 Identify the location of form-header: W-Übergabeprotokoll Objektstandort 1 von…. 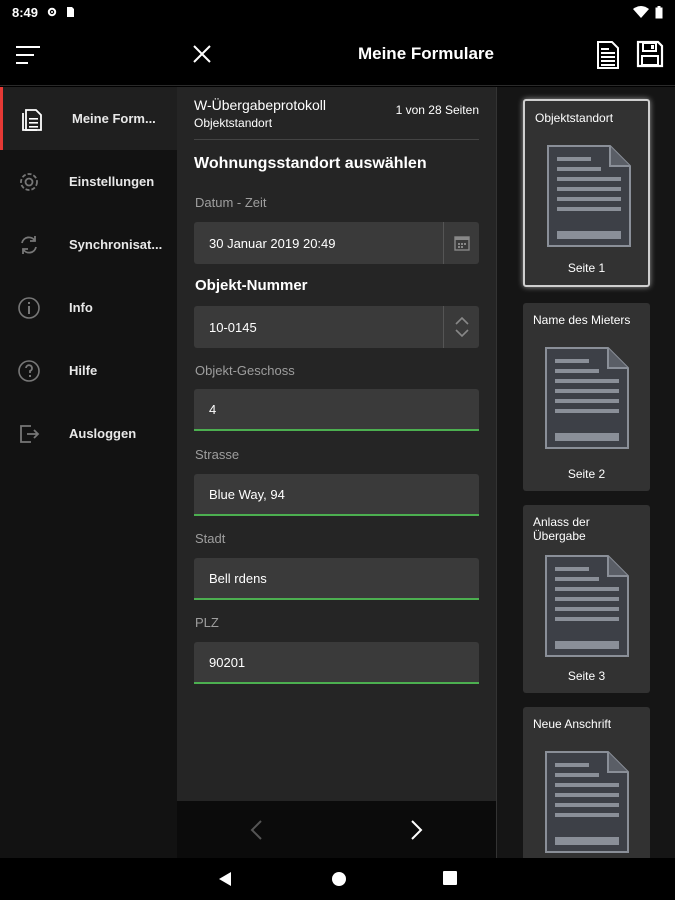
(336, 118).